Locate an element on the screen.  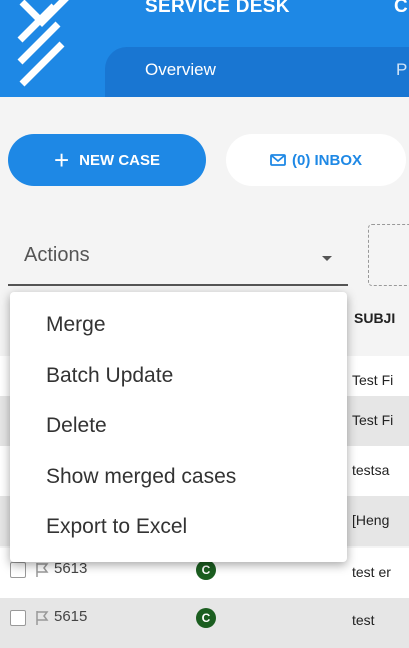
menu-item-merge: Merge is located at coordinates (178, 325).